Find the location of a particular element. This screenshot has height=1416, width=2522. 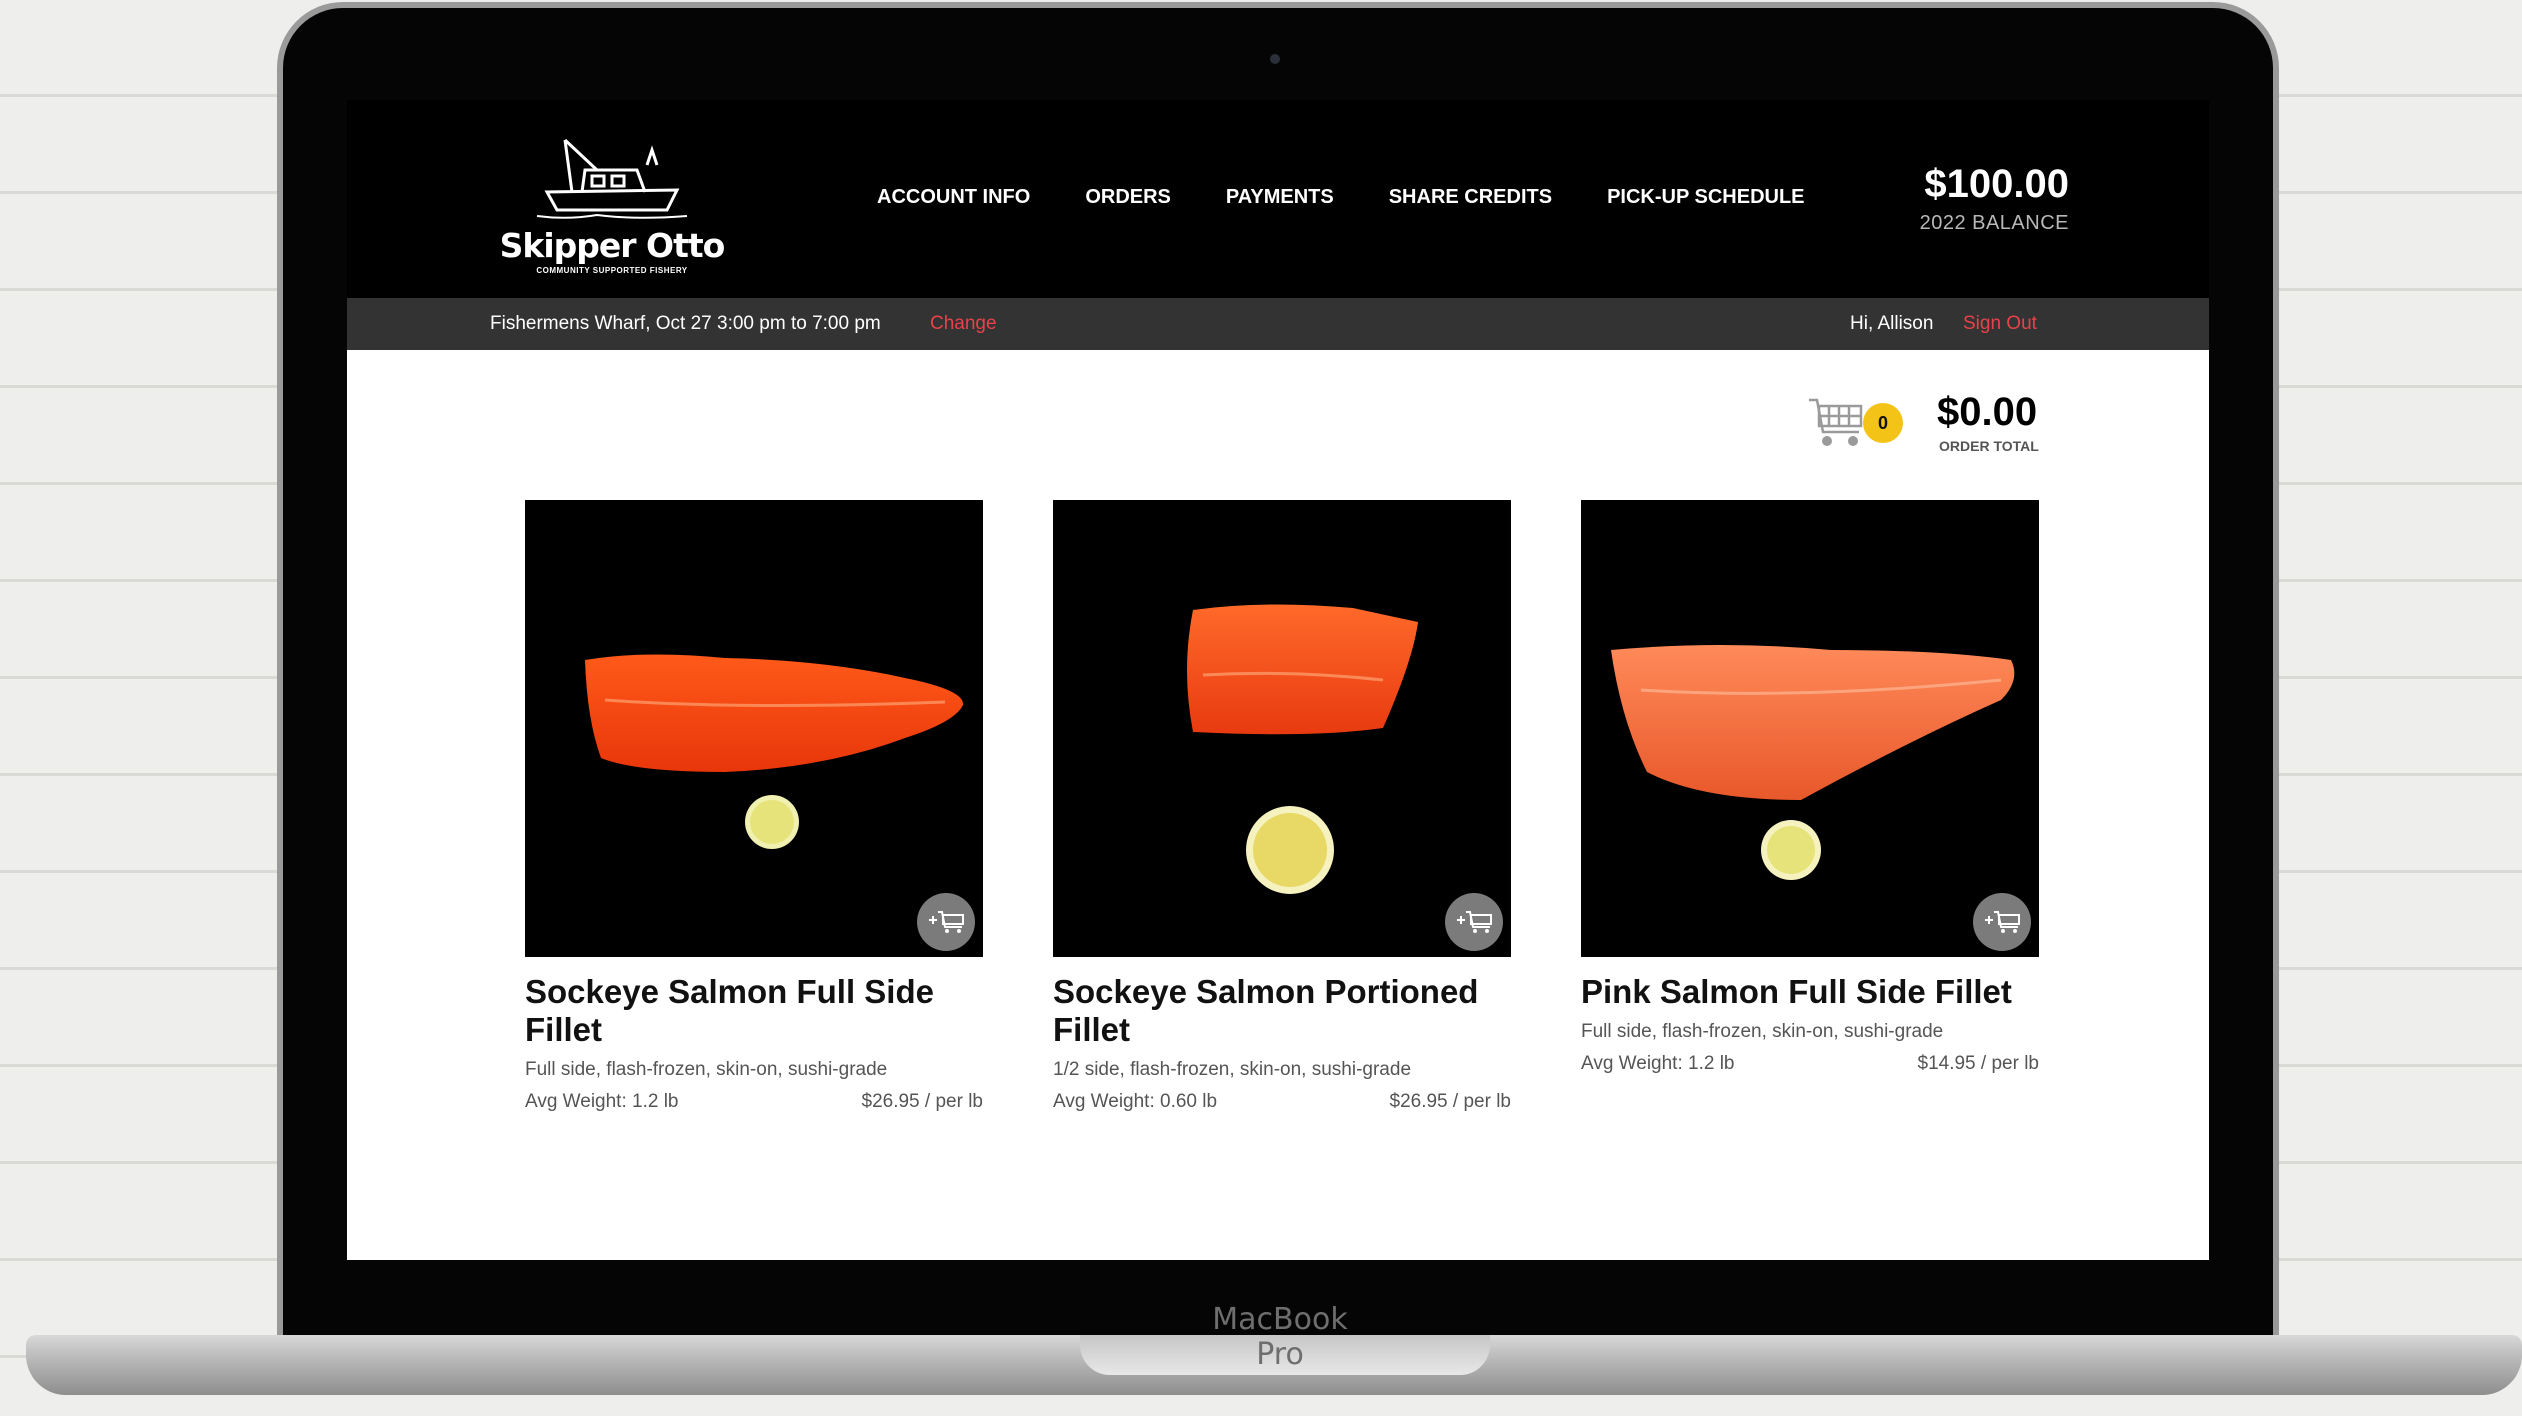

sockeye-portioned-image is located at coordinates (1282, 728).